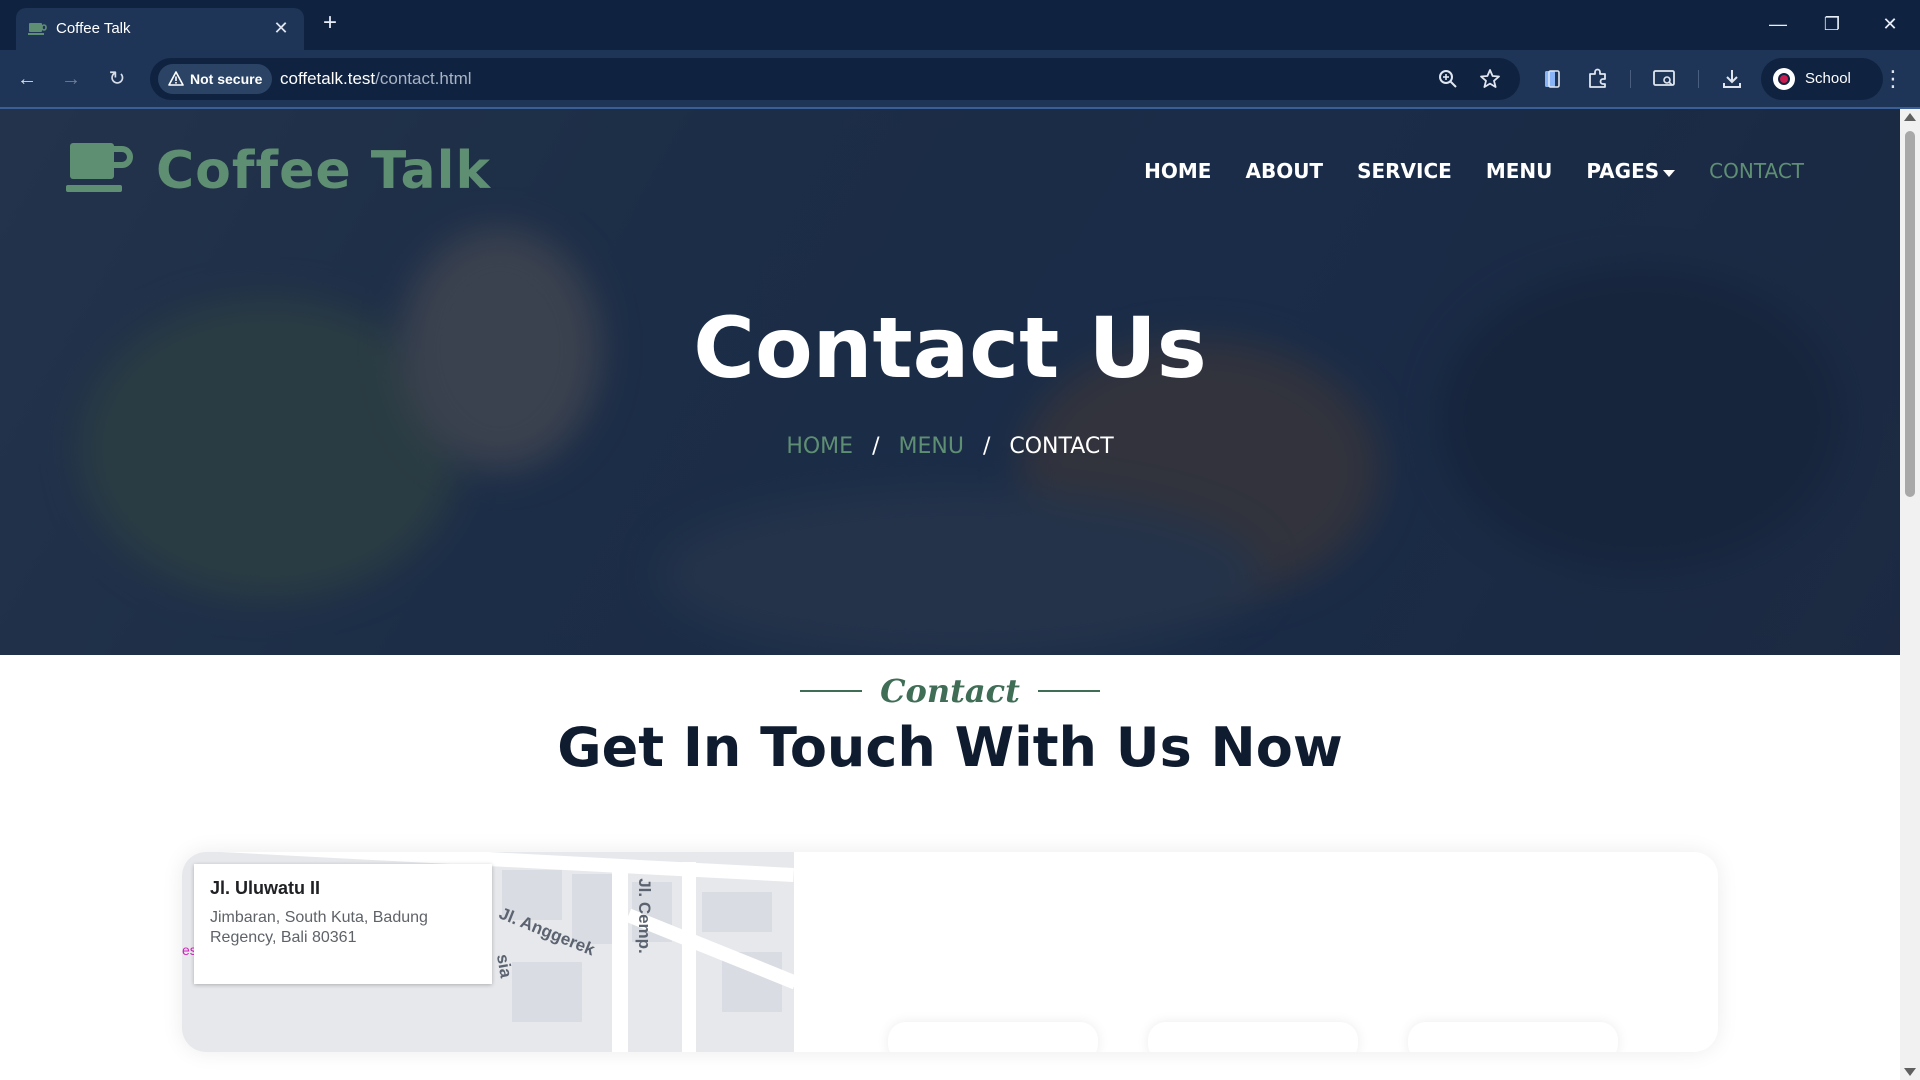  What do you see at coordinates (1474, 171) in the screenshot?
I see `main-nav: HOME ABOUT SERVICE MENU PAGES CONTACT` at bounding box center [1474, 171].